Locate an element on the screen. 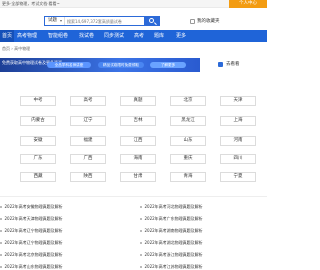 This screenshot has height=270, width=320. list-item: 2022年高考湖北物理真题及解析 is located at coordinates (171, 244).